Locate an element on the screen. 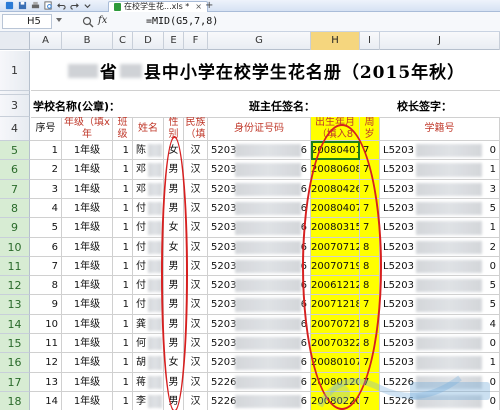  header-student-number: 学籍号 is located at coordinates (440, 129).